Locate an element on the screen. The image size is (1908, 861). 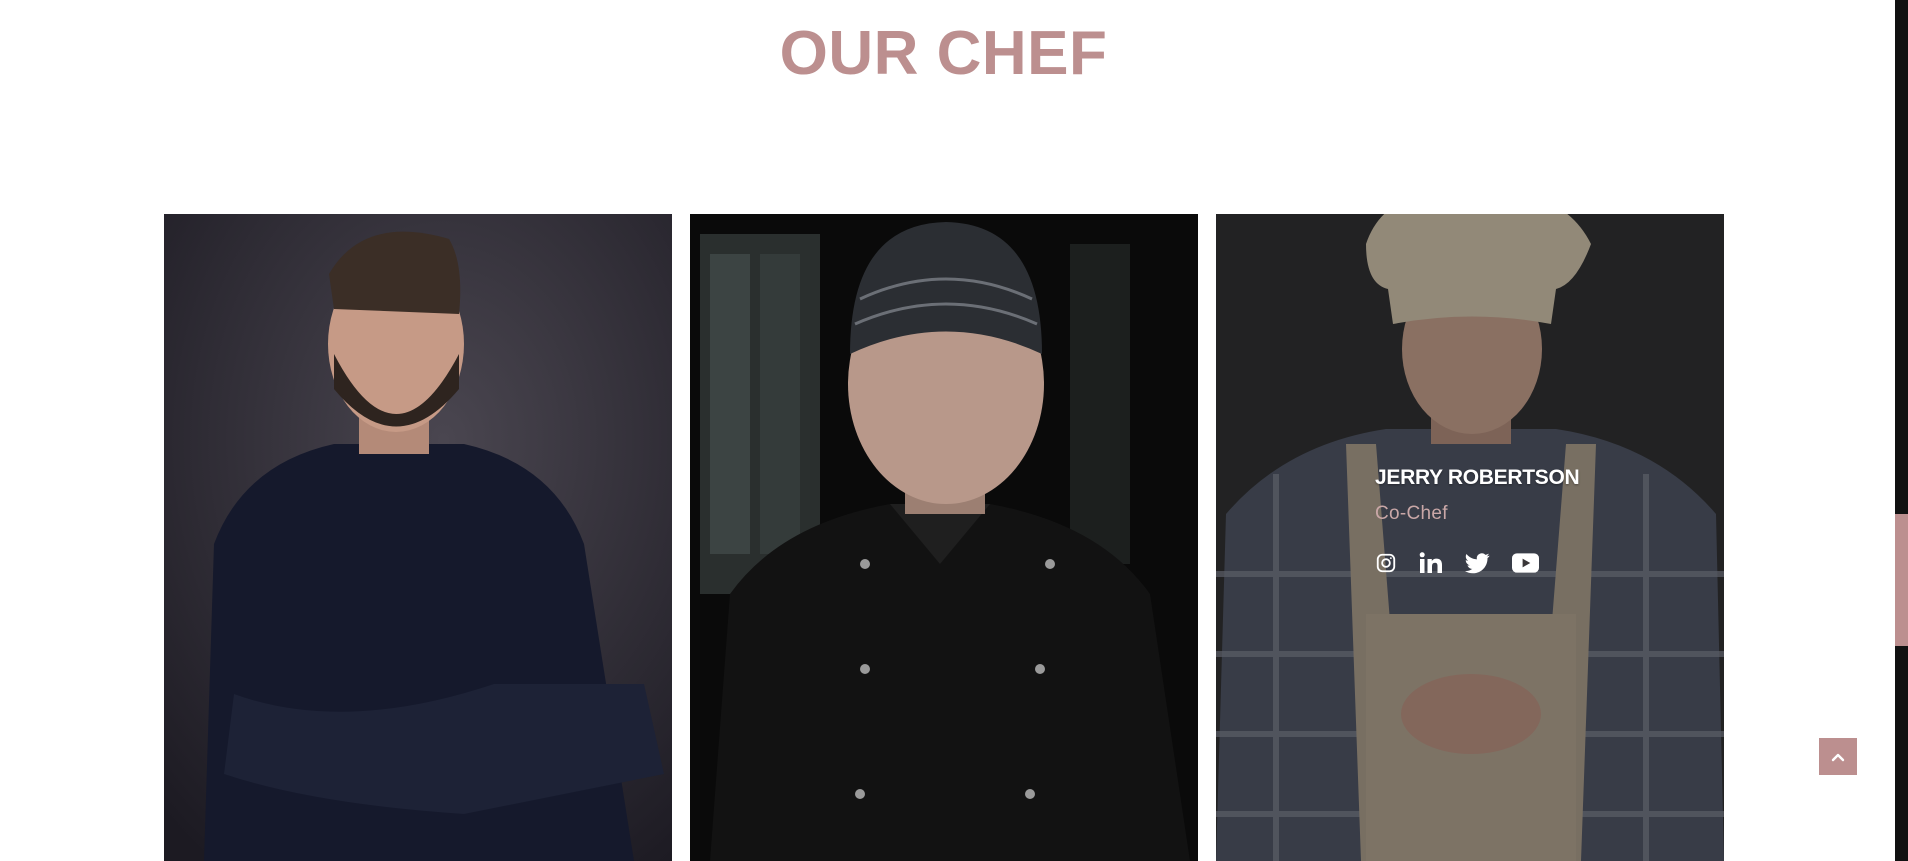
back-to-top-button is located at coordinates (1838, 756).